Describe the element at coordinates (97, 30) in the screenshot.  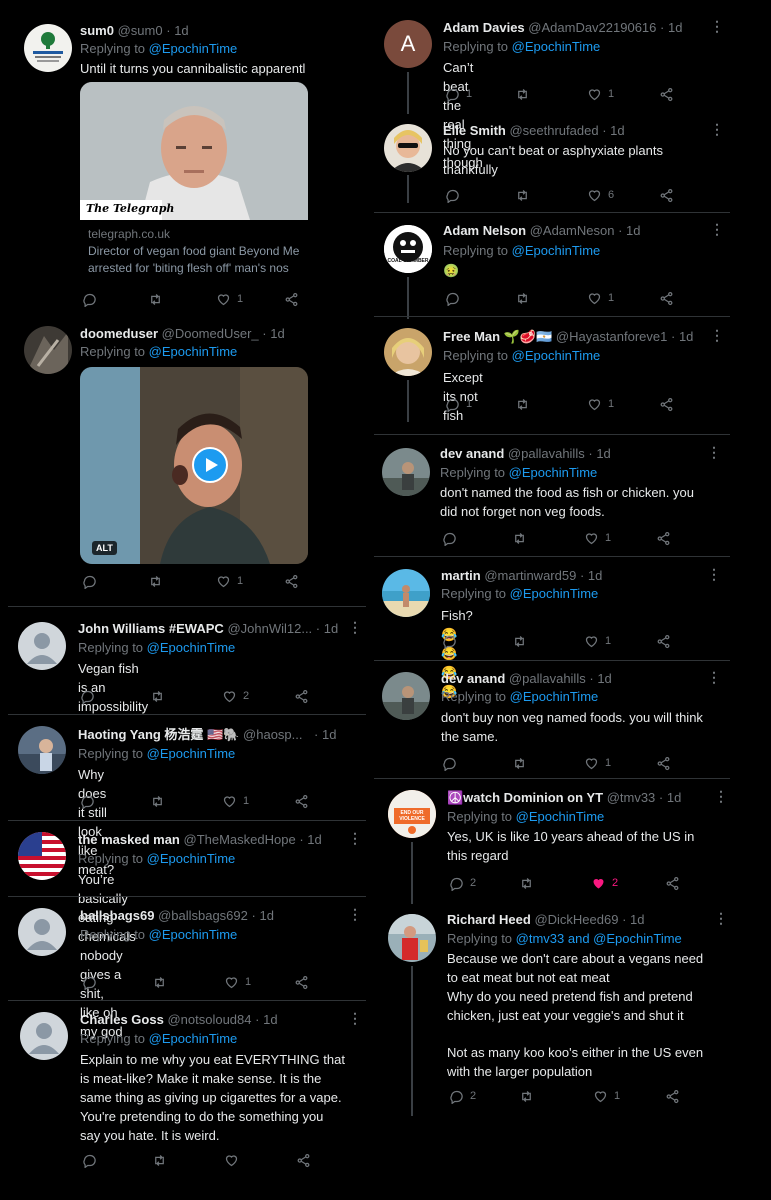
I see `display-name: sum0` at that location.